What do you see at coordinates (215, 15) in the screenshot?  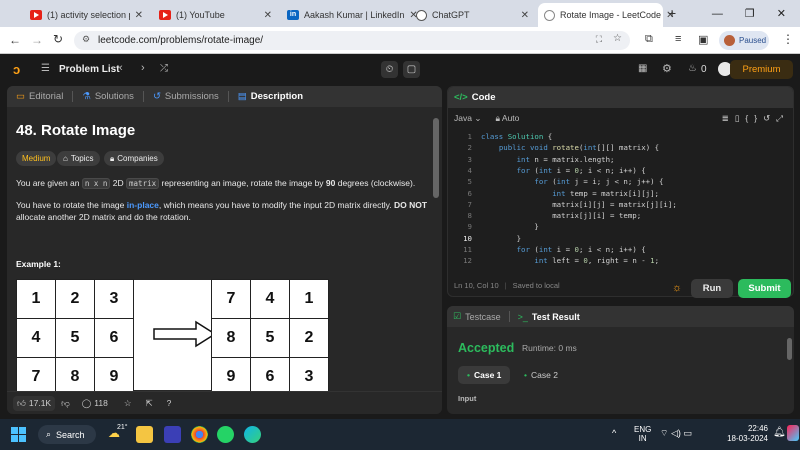 I see `browser-tab-2: (1) YouTube ✕` at bounding box center [215, 15].